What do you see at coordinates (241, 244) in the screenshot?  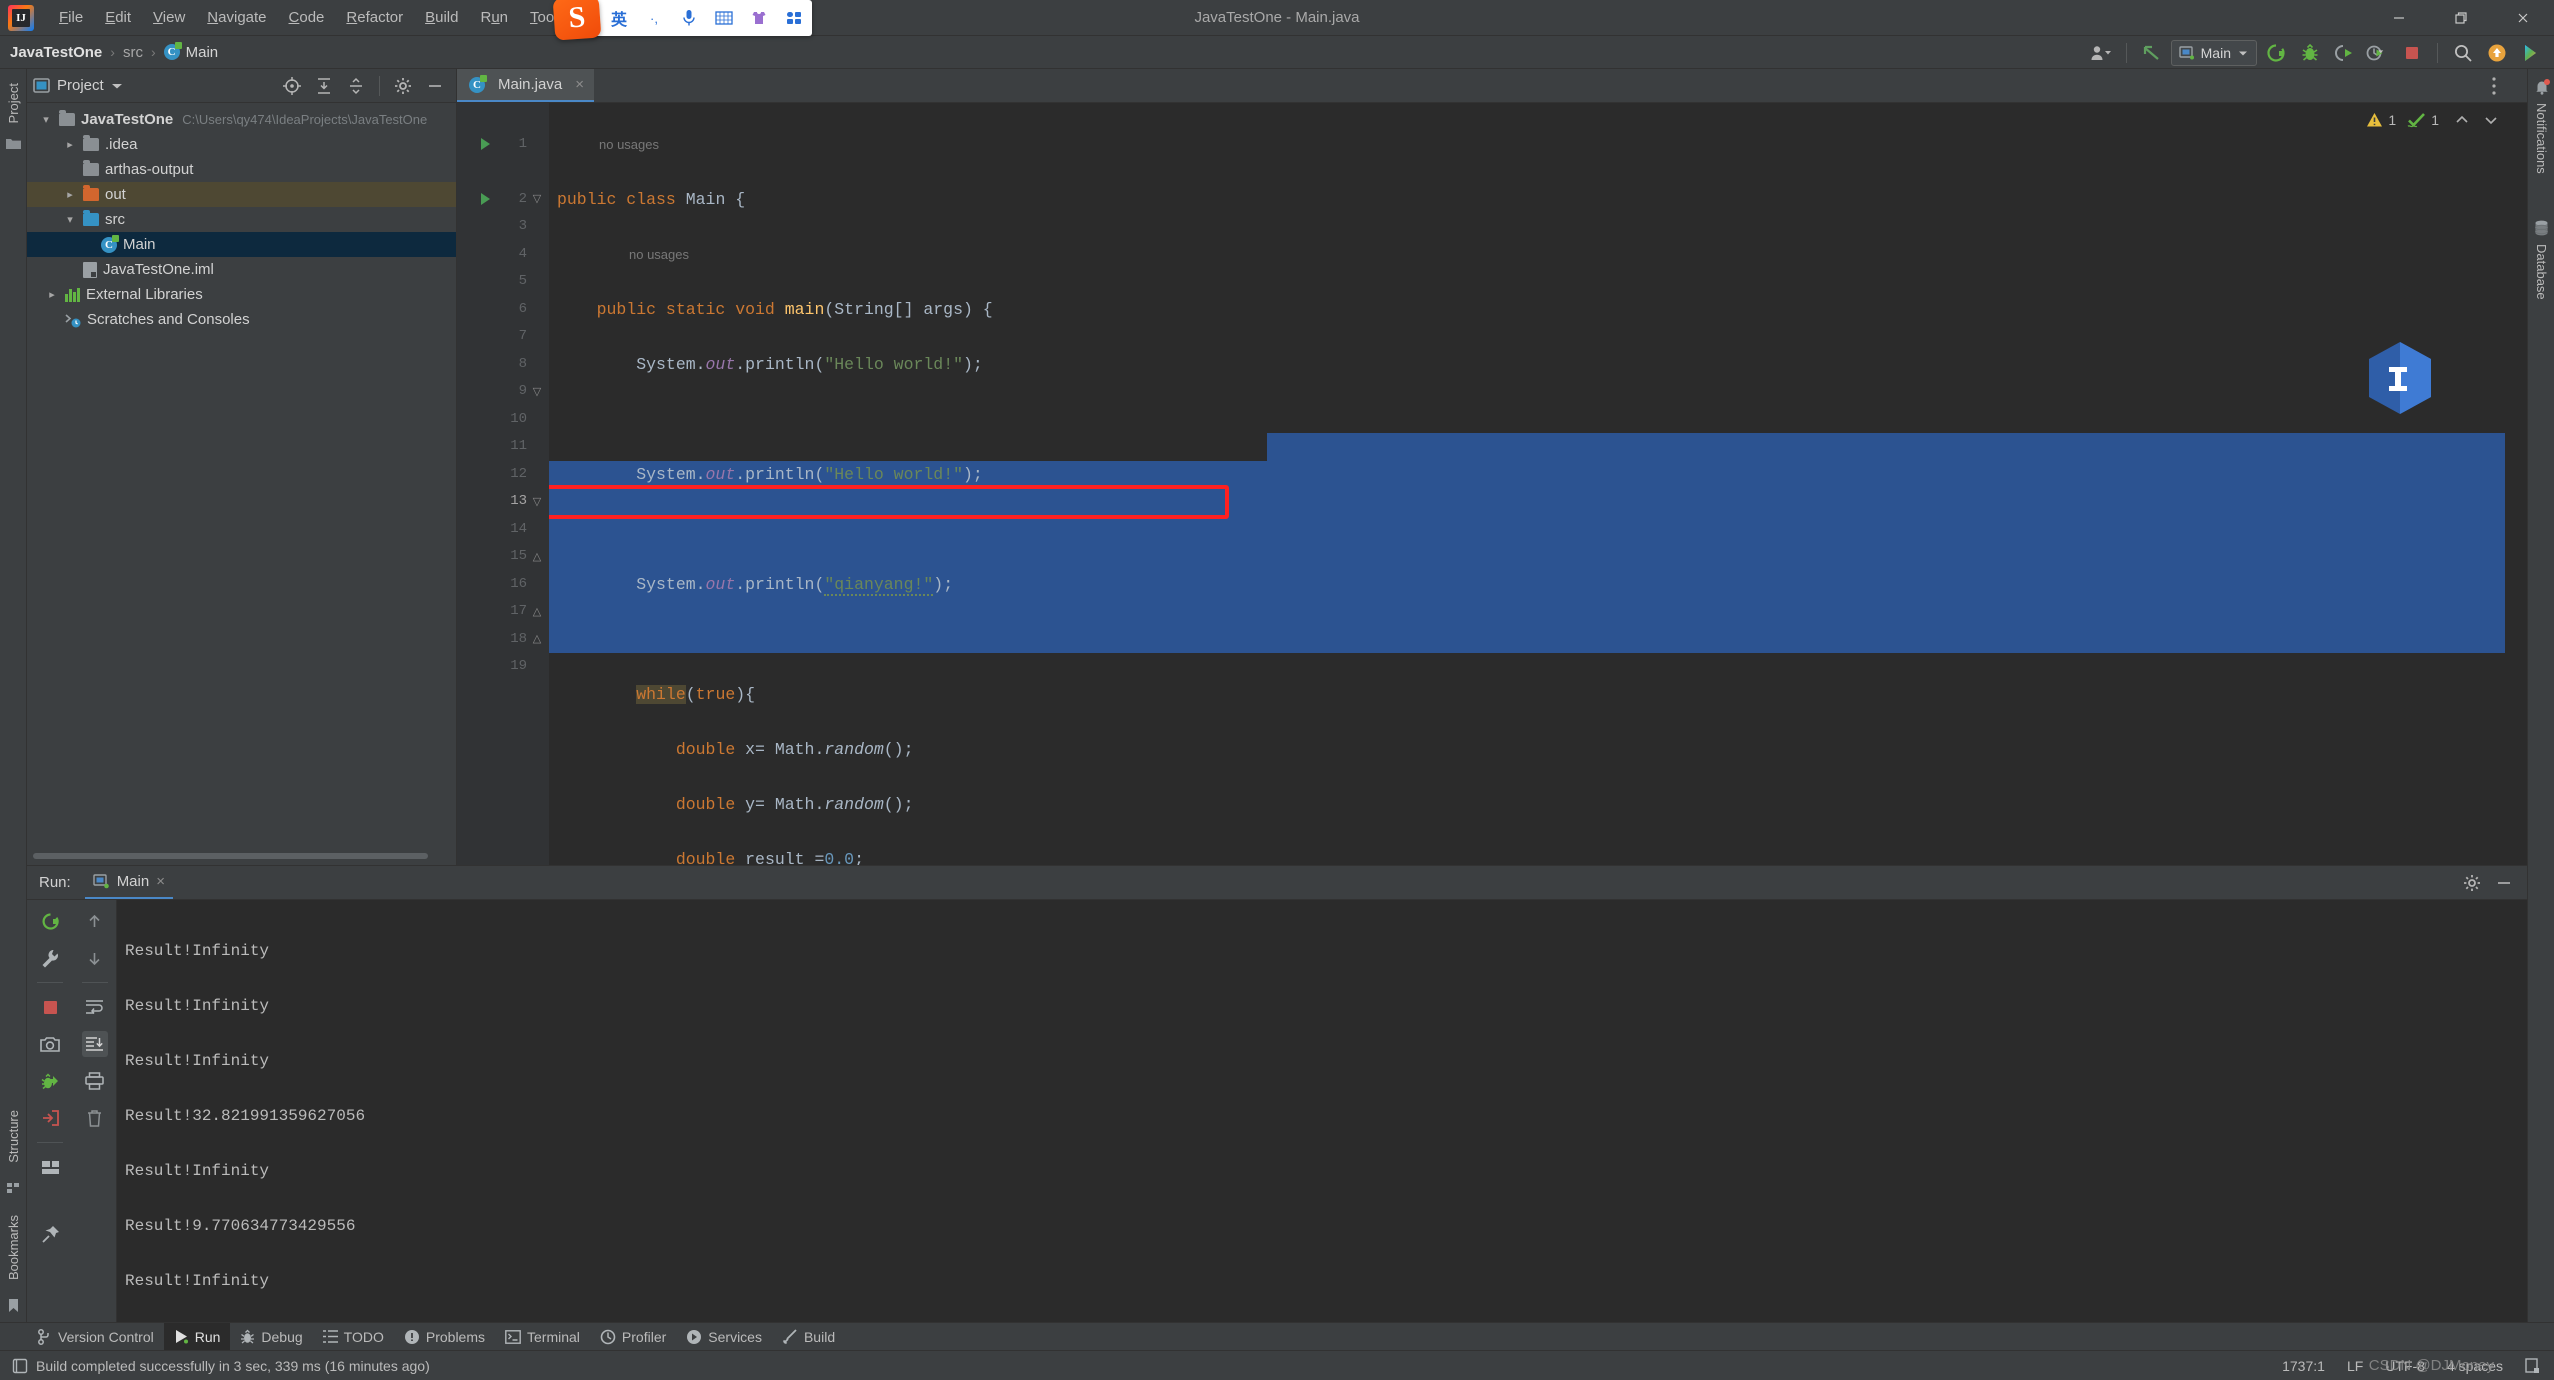 I see `tree-item-main: C Main` at bounding box center [241, 244].